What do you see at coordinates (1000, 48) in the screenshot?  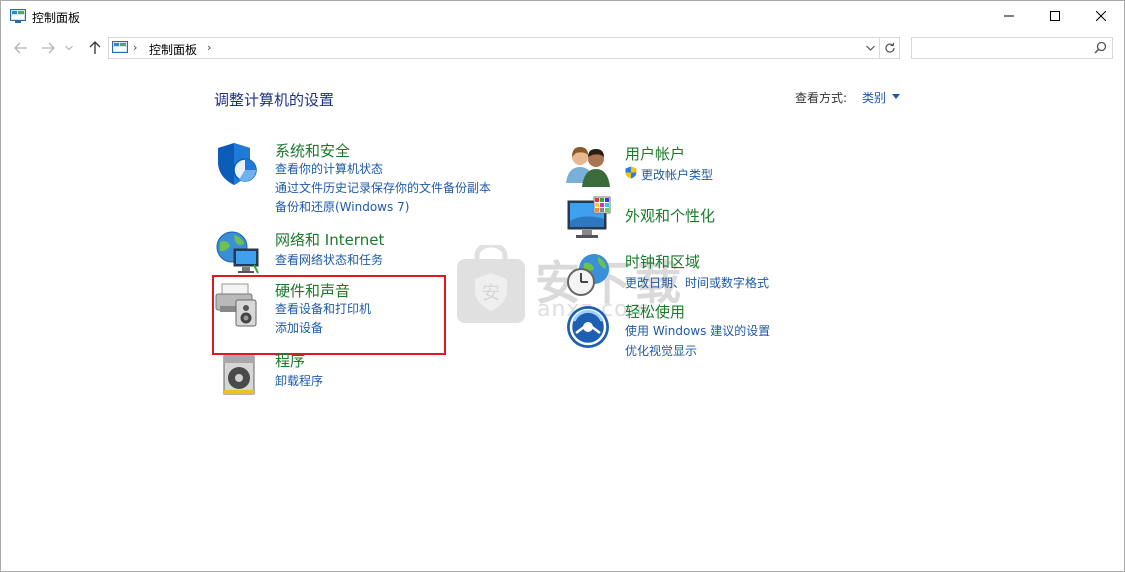 I see `search-input` at bounding box center [1000, 48].